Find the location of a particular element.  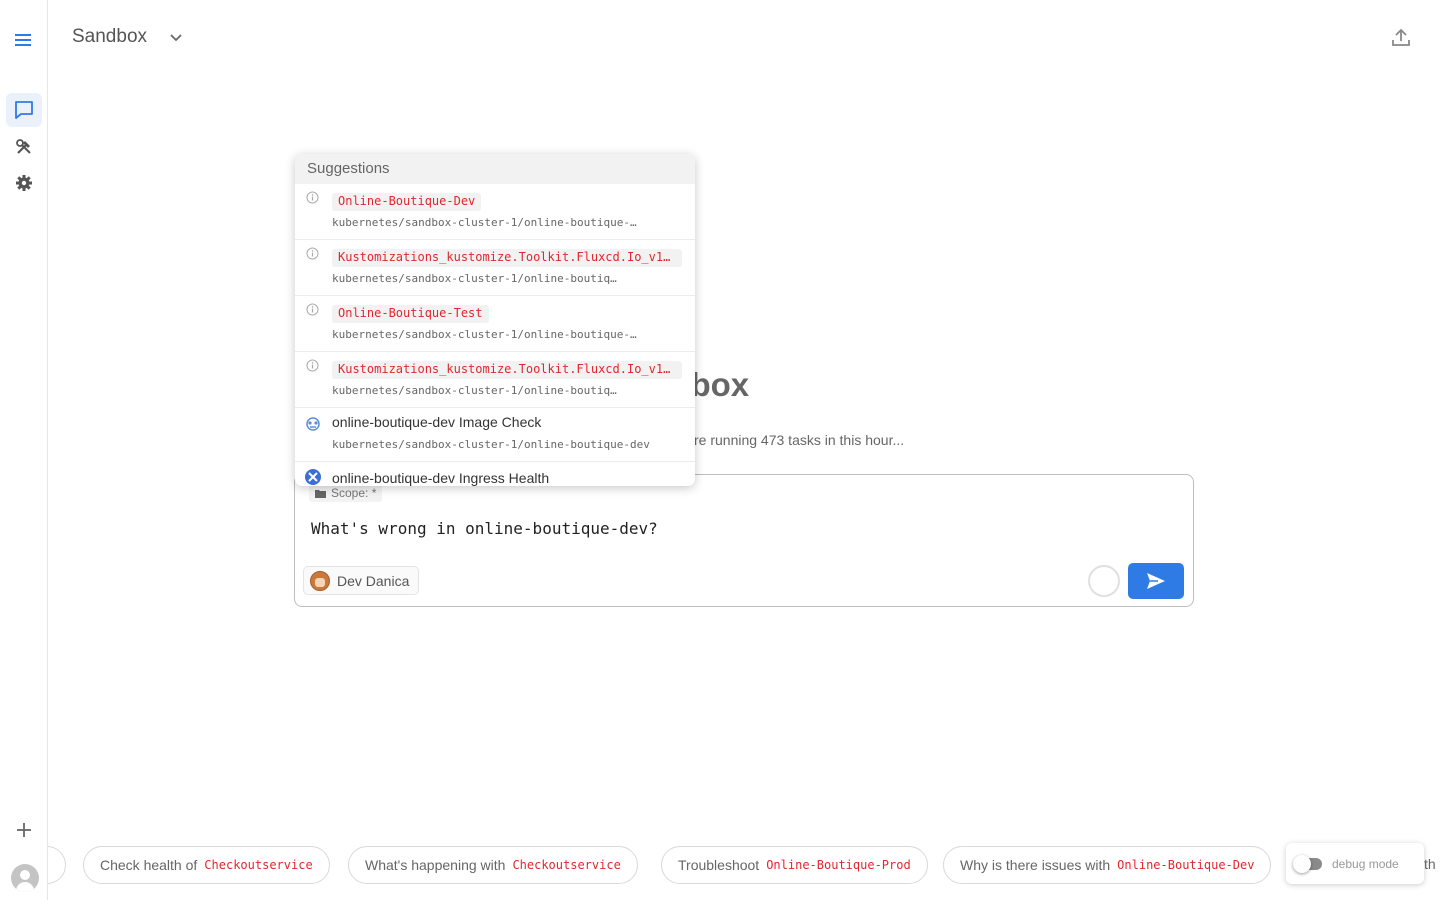

agent-avatar is located at coordinates (320, 580).